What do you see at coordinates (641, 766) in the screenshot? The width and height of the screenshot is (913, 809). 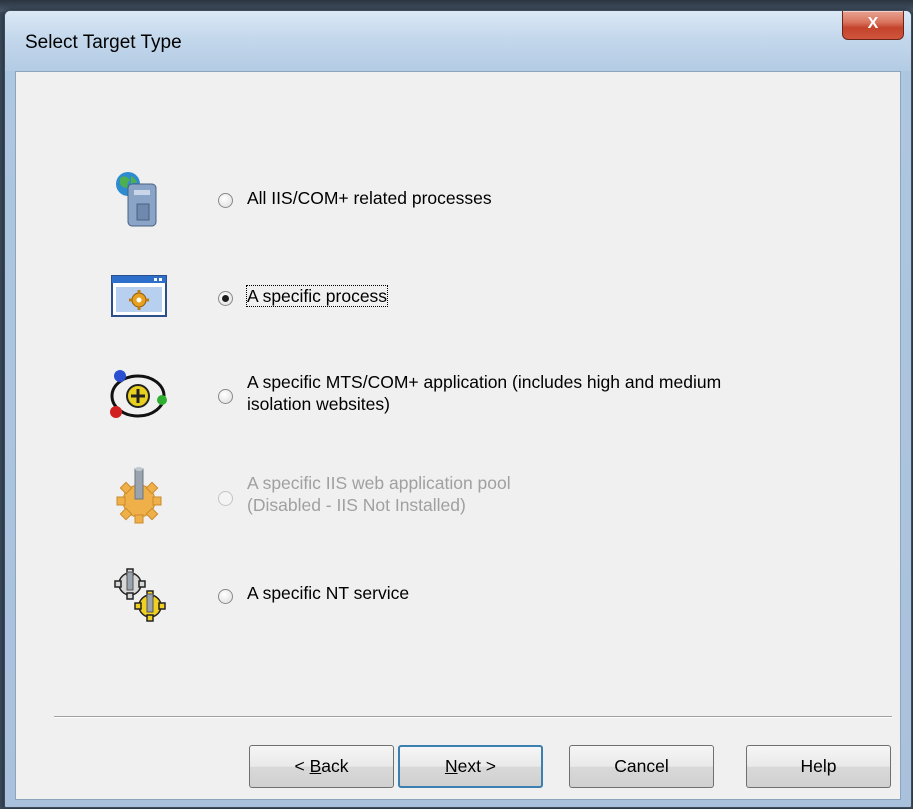 I see `cancel-button: Cancel` at bounding box center [641, 766].